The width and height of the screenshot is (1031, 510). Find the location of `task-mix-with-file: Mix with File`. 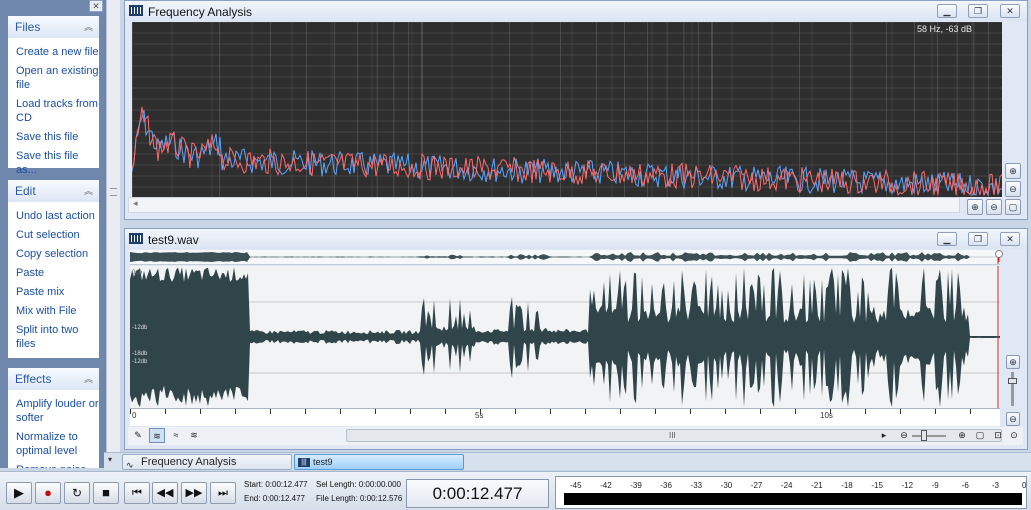

task-mix-with-file: Mix with File is located at coordinates (53, 310).